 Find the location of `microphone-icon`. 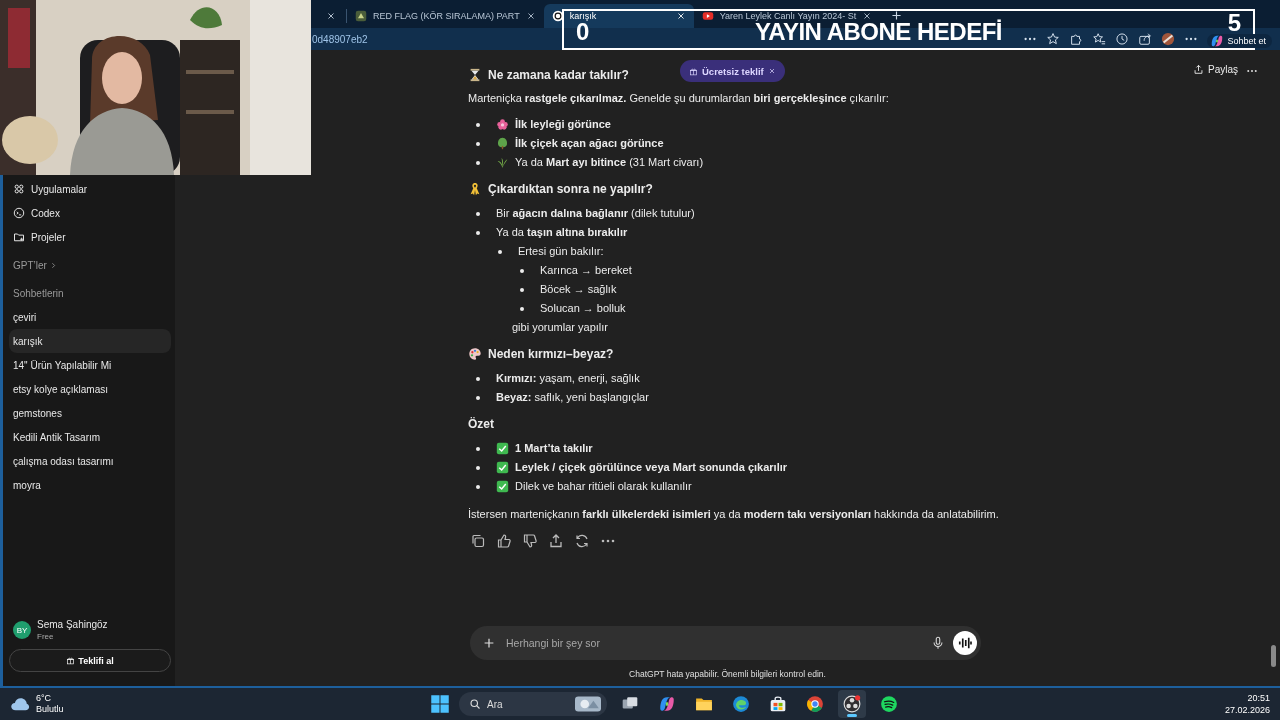

microphone-icon is located at coordinates (938, 643).